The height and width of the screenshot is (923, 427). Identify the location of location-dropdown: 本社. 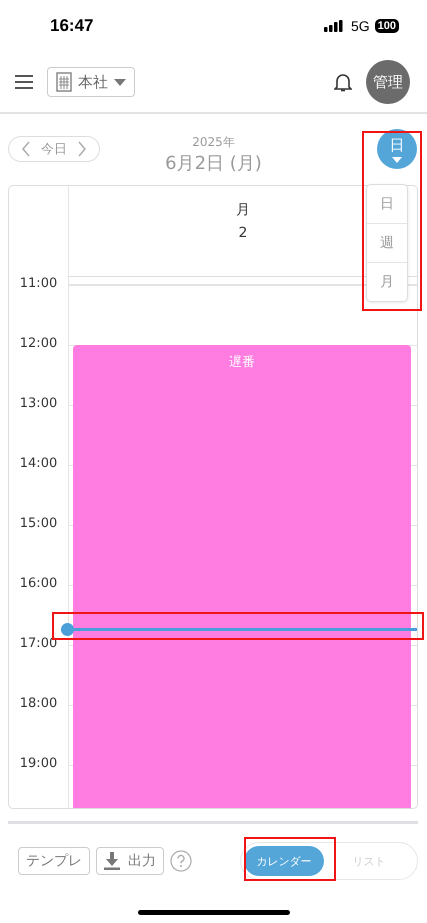
(91, 82).